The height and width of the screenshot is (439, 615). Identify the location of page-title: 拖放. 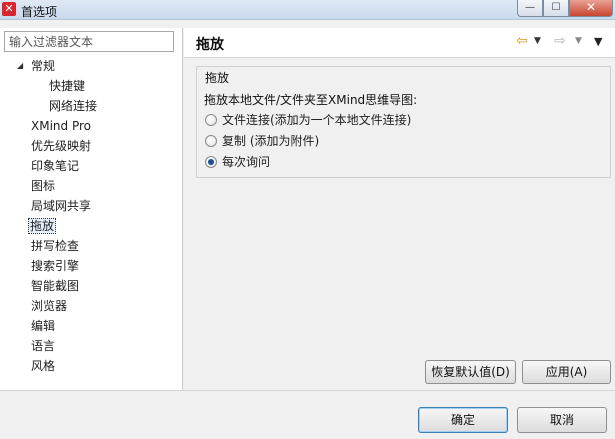
(210, 45).